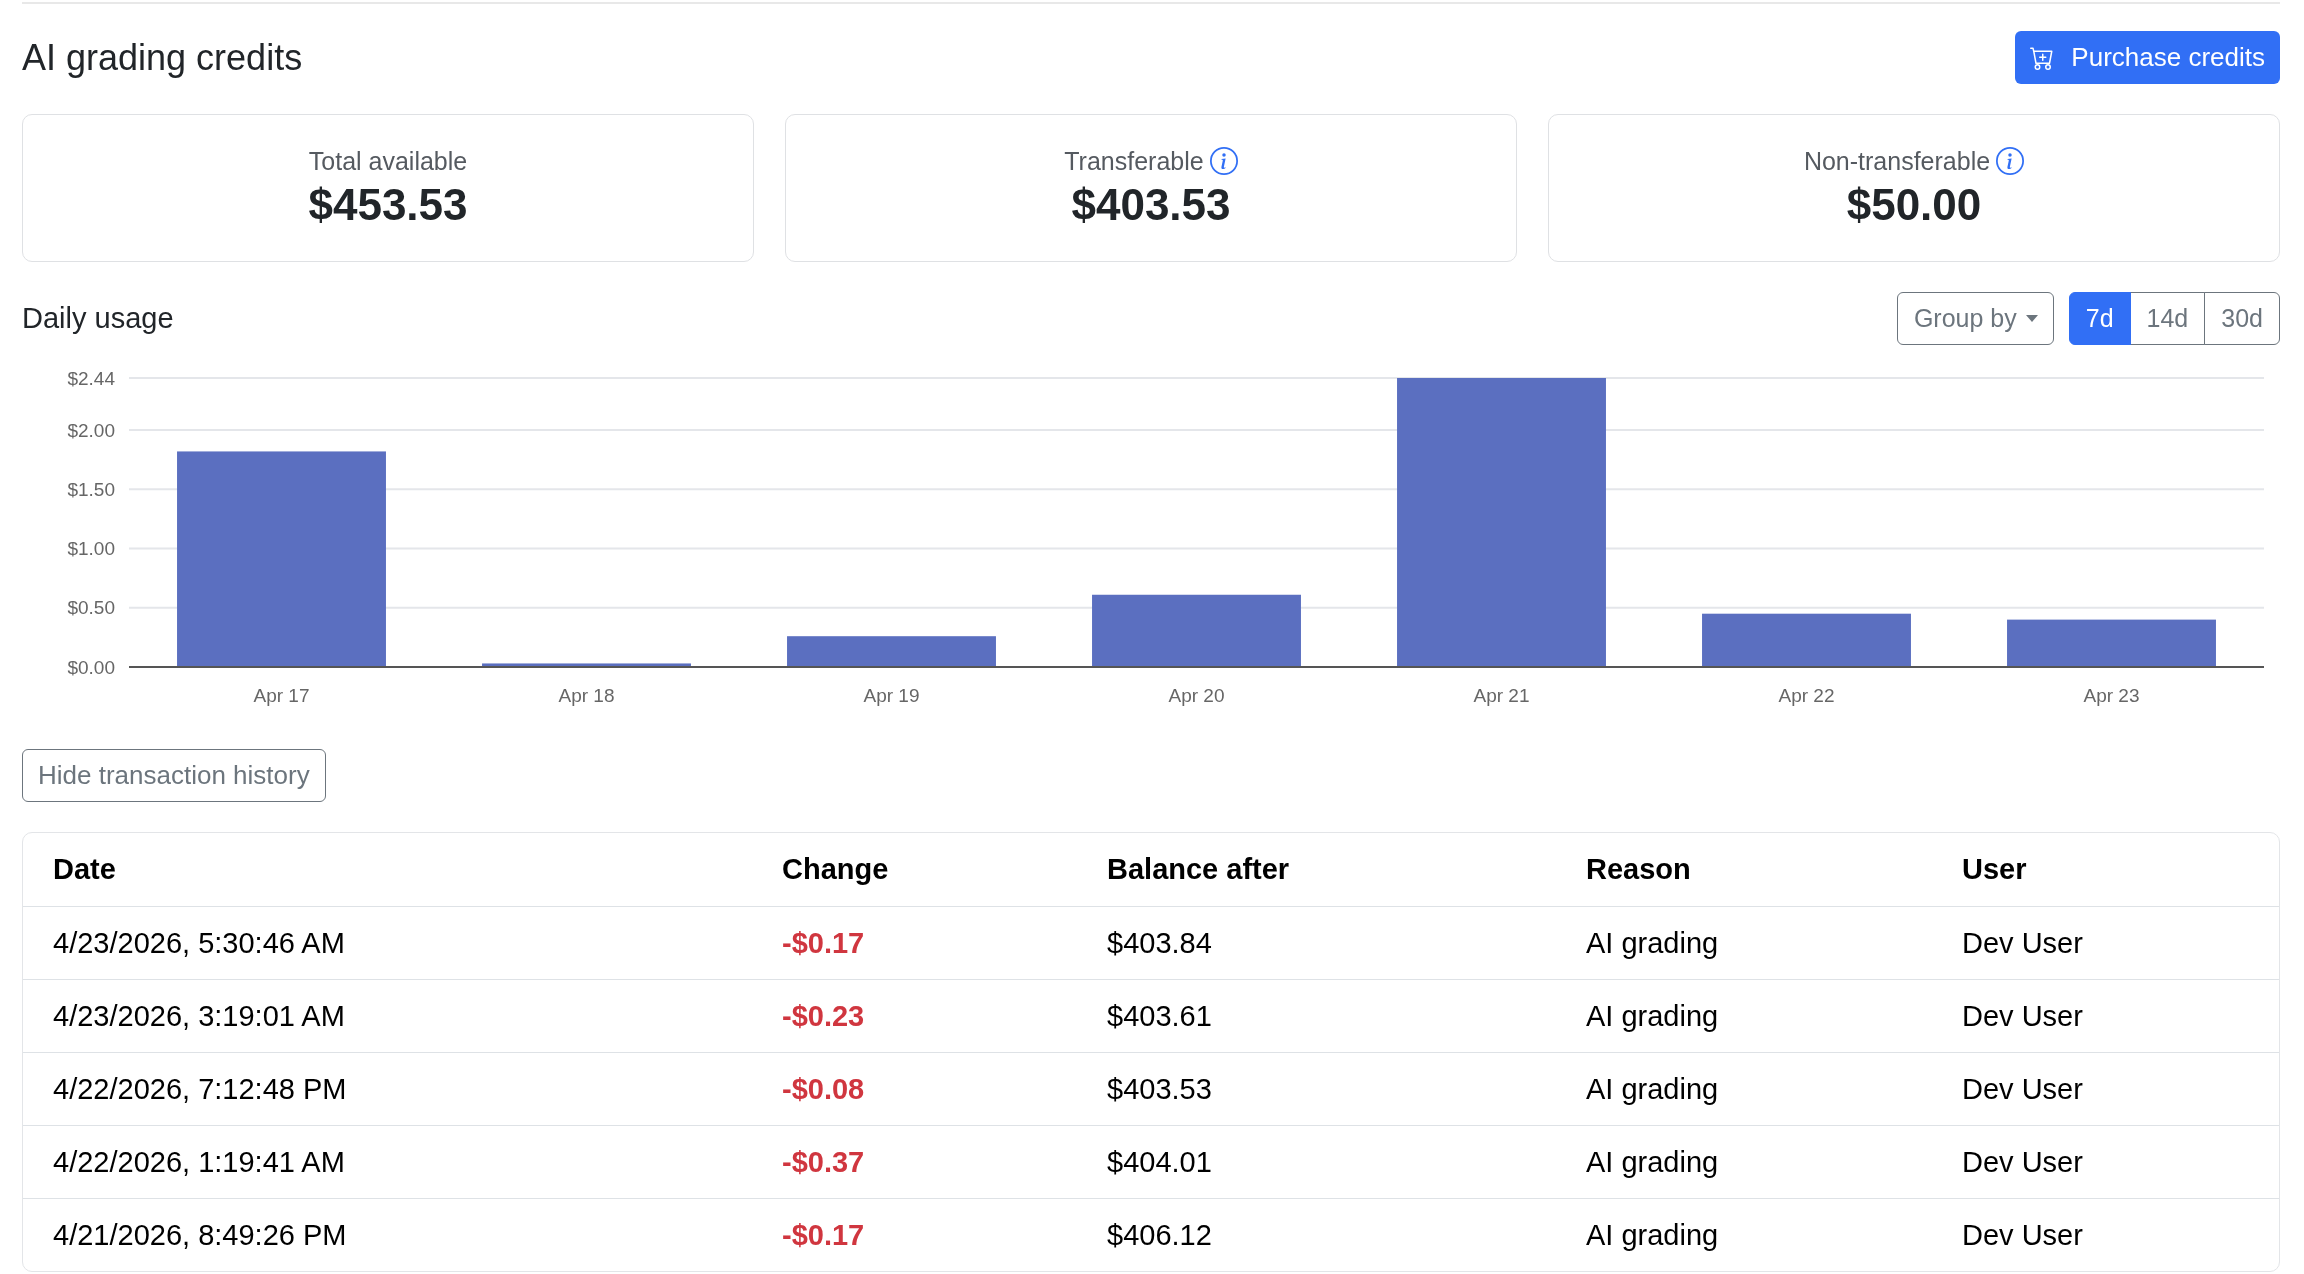  Describe the element at coordinates (1806, 695) in the screenshot. I see `x-axis-label: Apr 22` at that location.